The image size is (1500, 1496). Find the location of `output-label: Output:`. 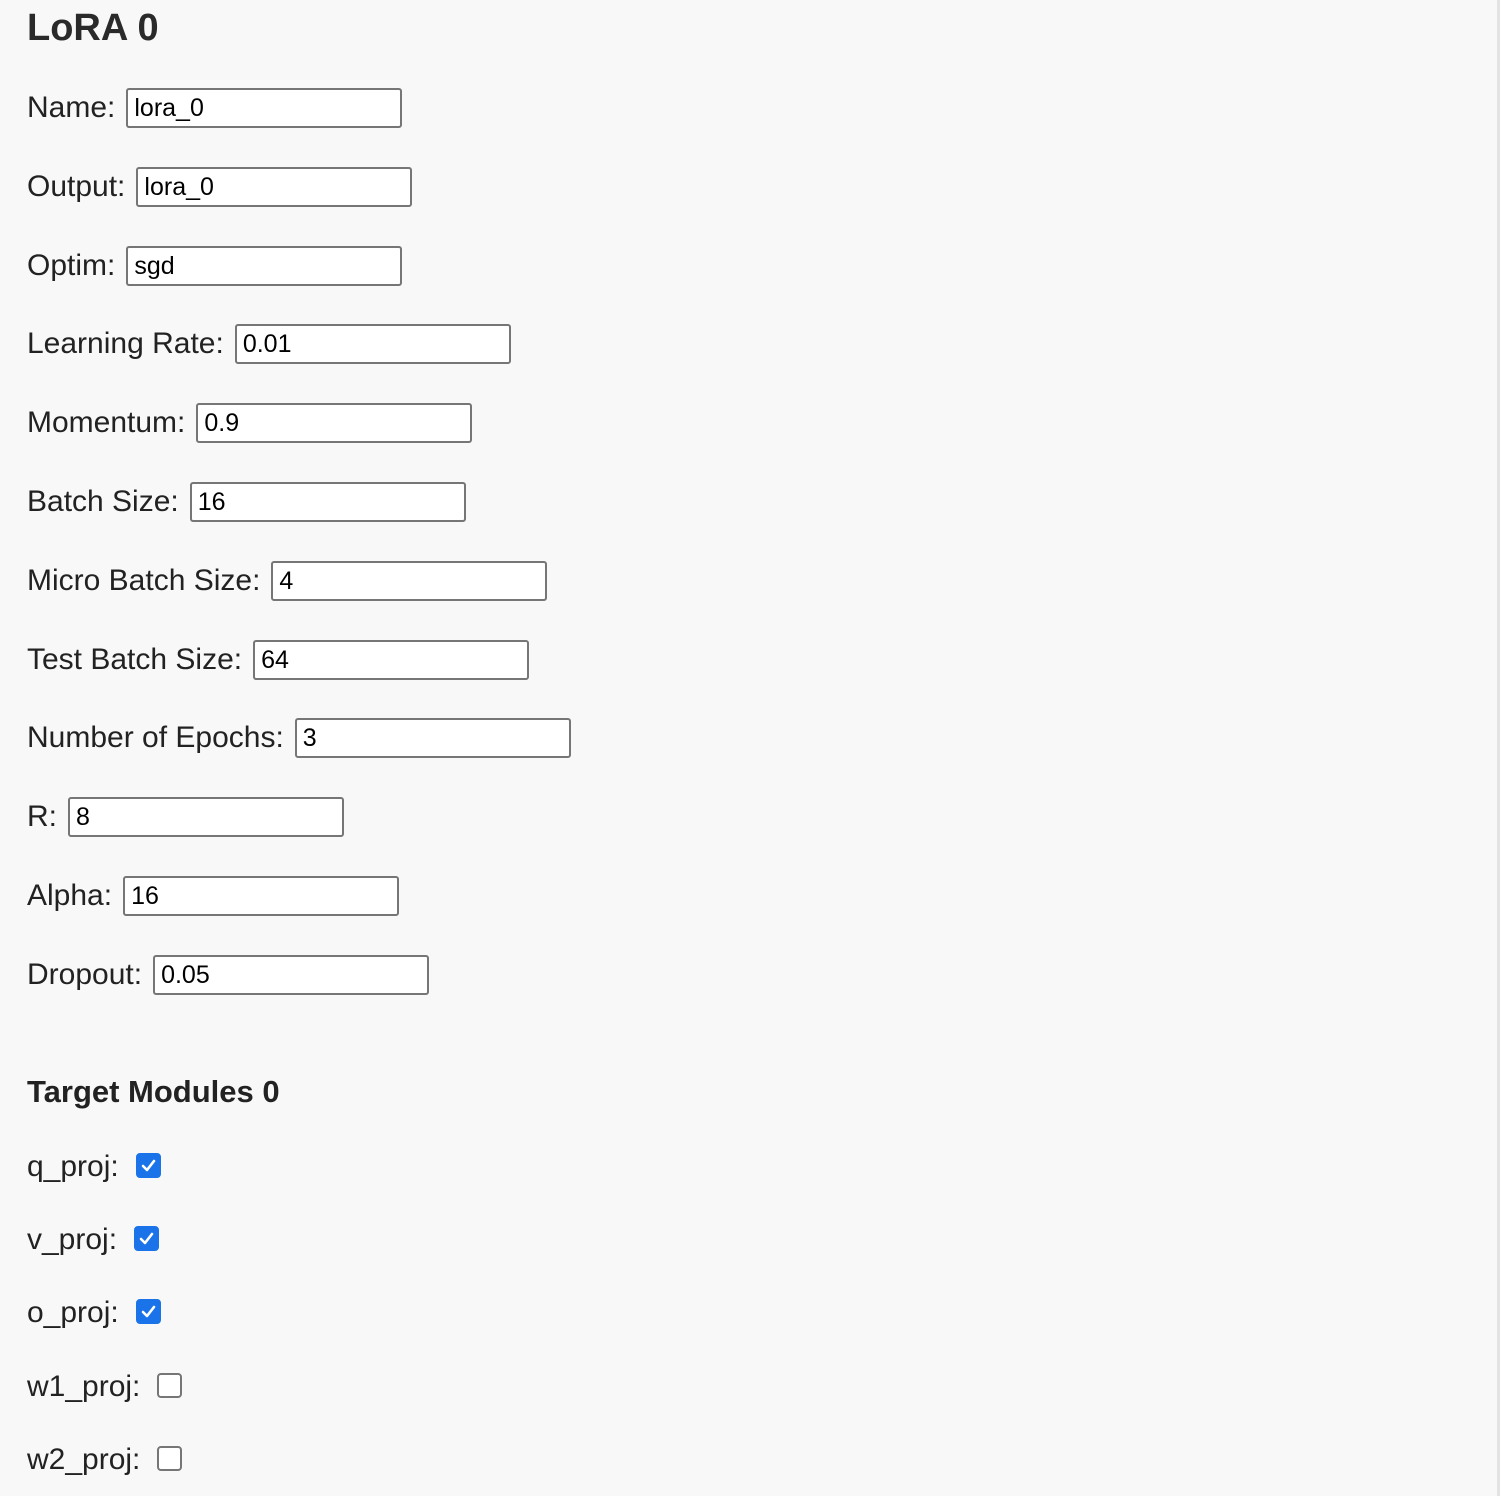

output-label: Output: is located at coordinates (76, 186).